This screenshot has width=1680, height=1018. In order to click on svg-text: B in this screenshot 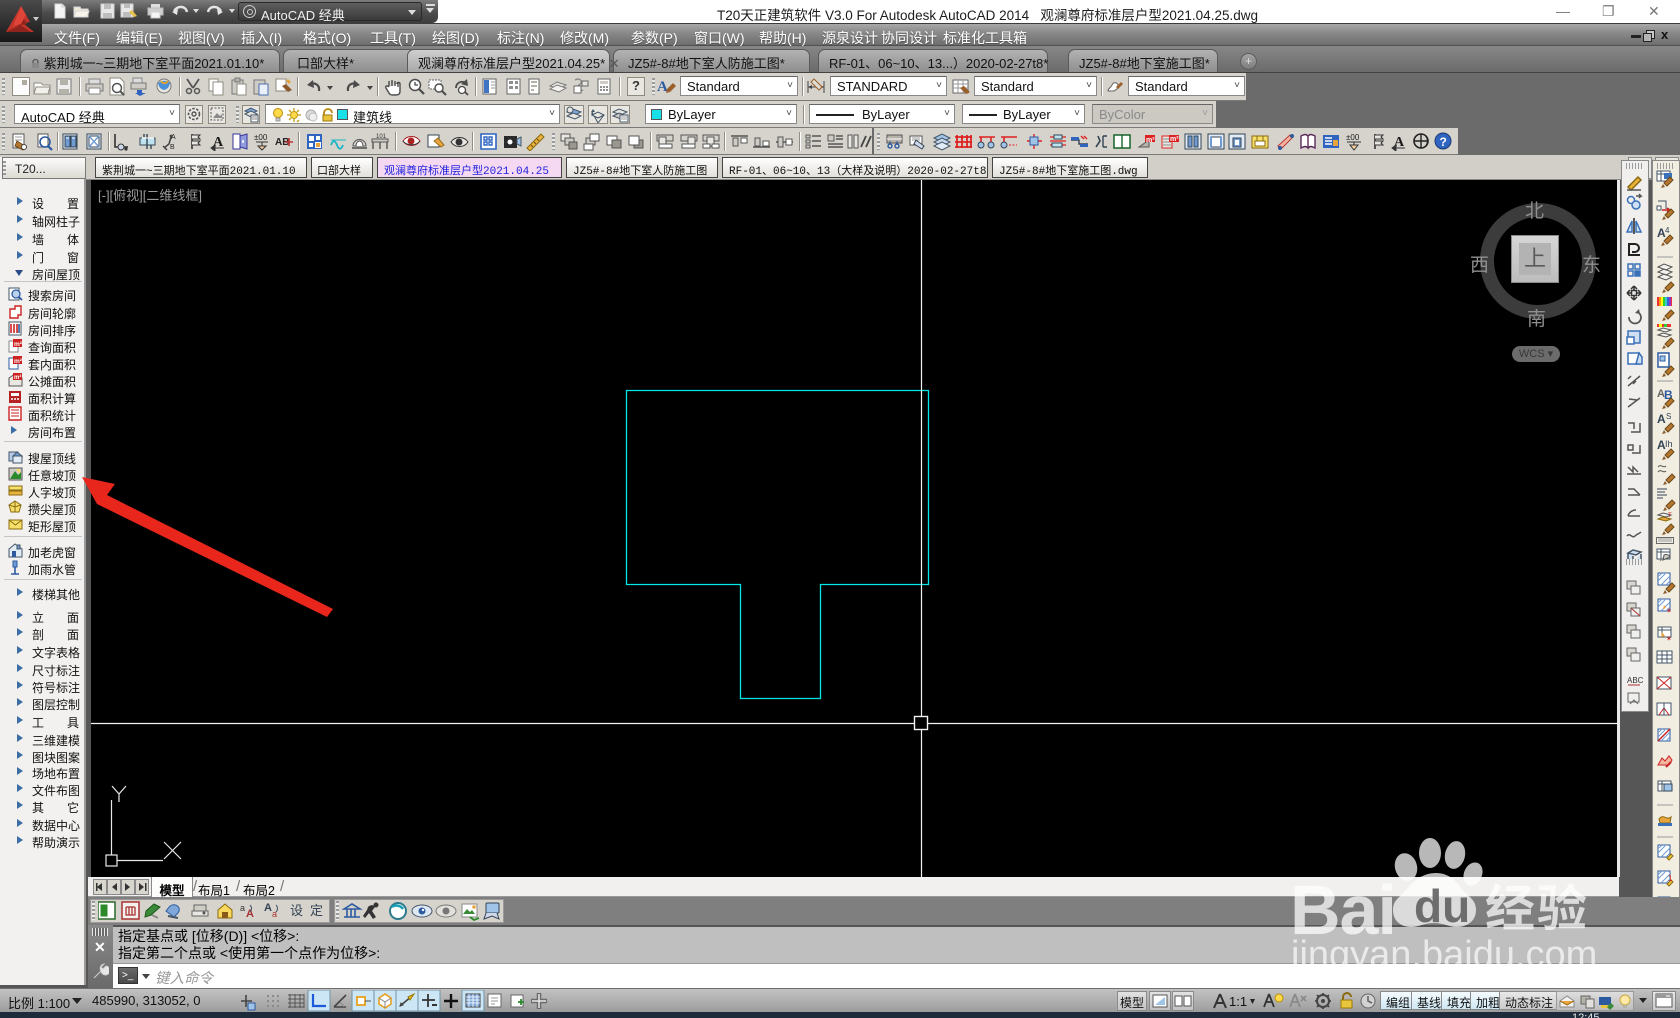, I will do `click(172, 147)`.